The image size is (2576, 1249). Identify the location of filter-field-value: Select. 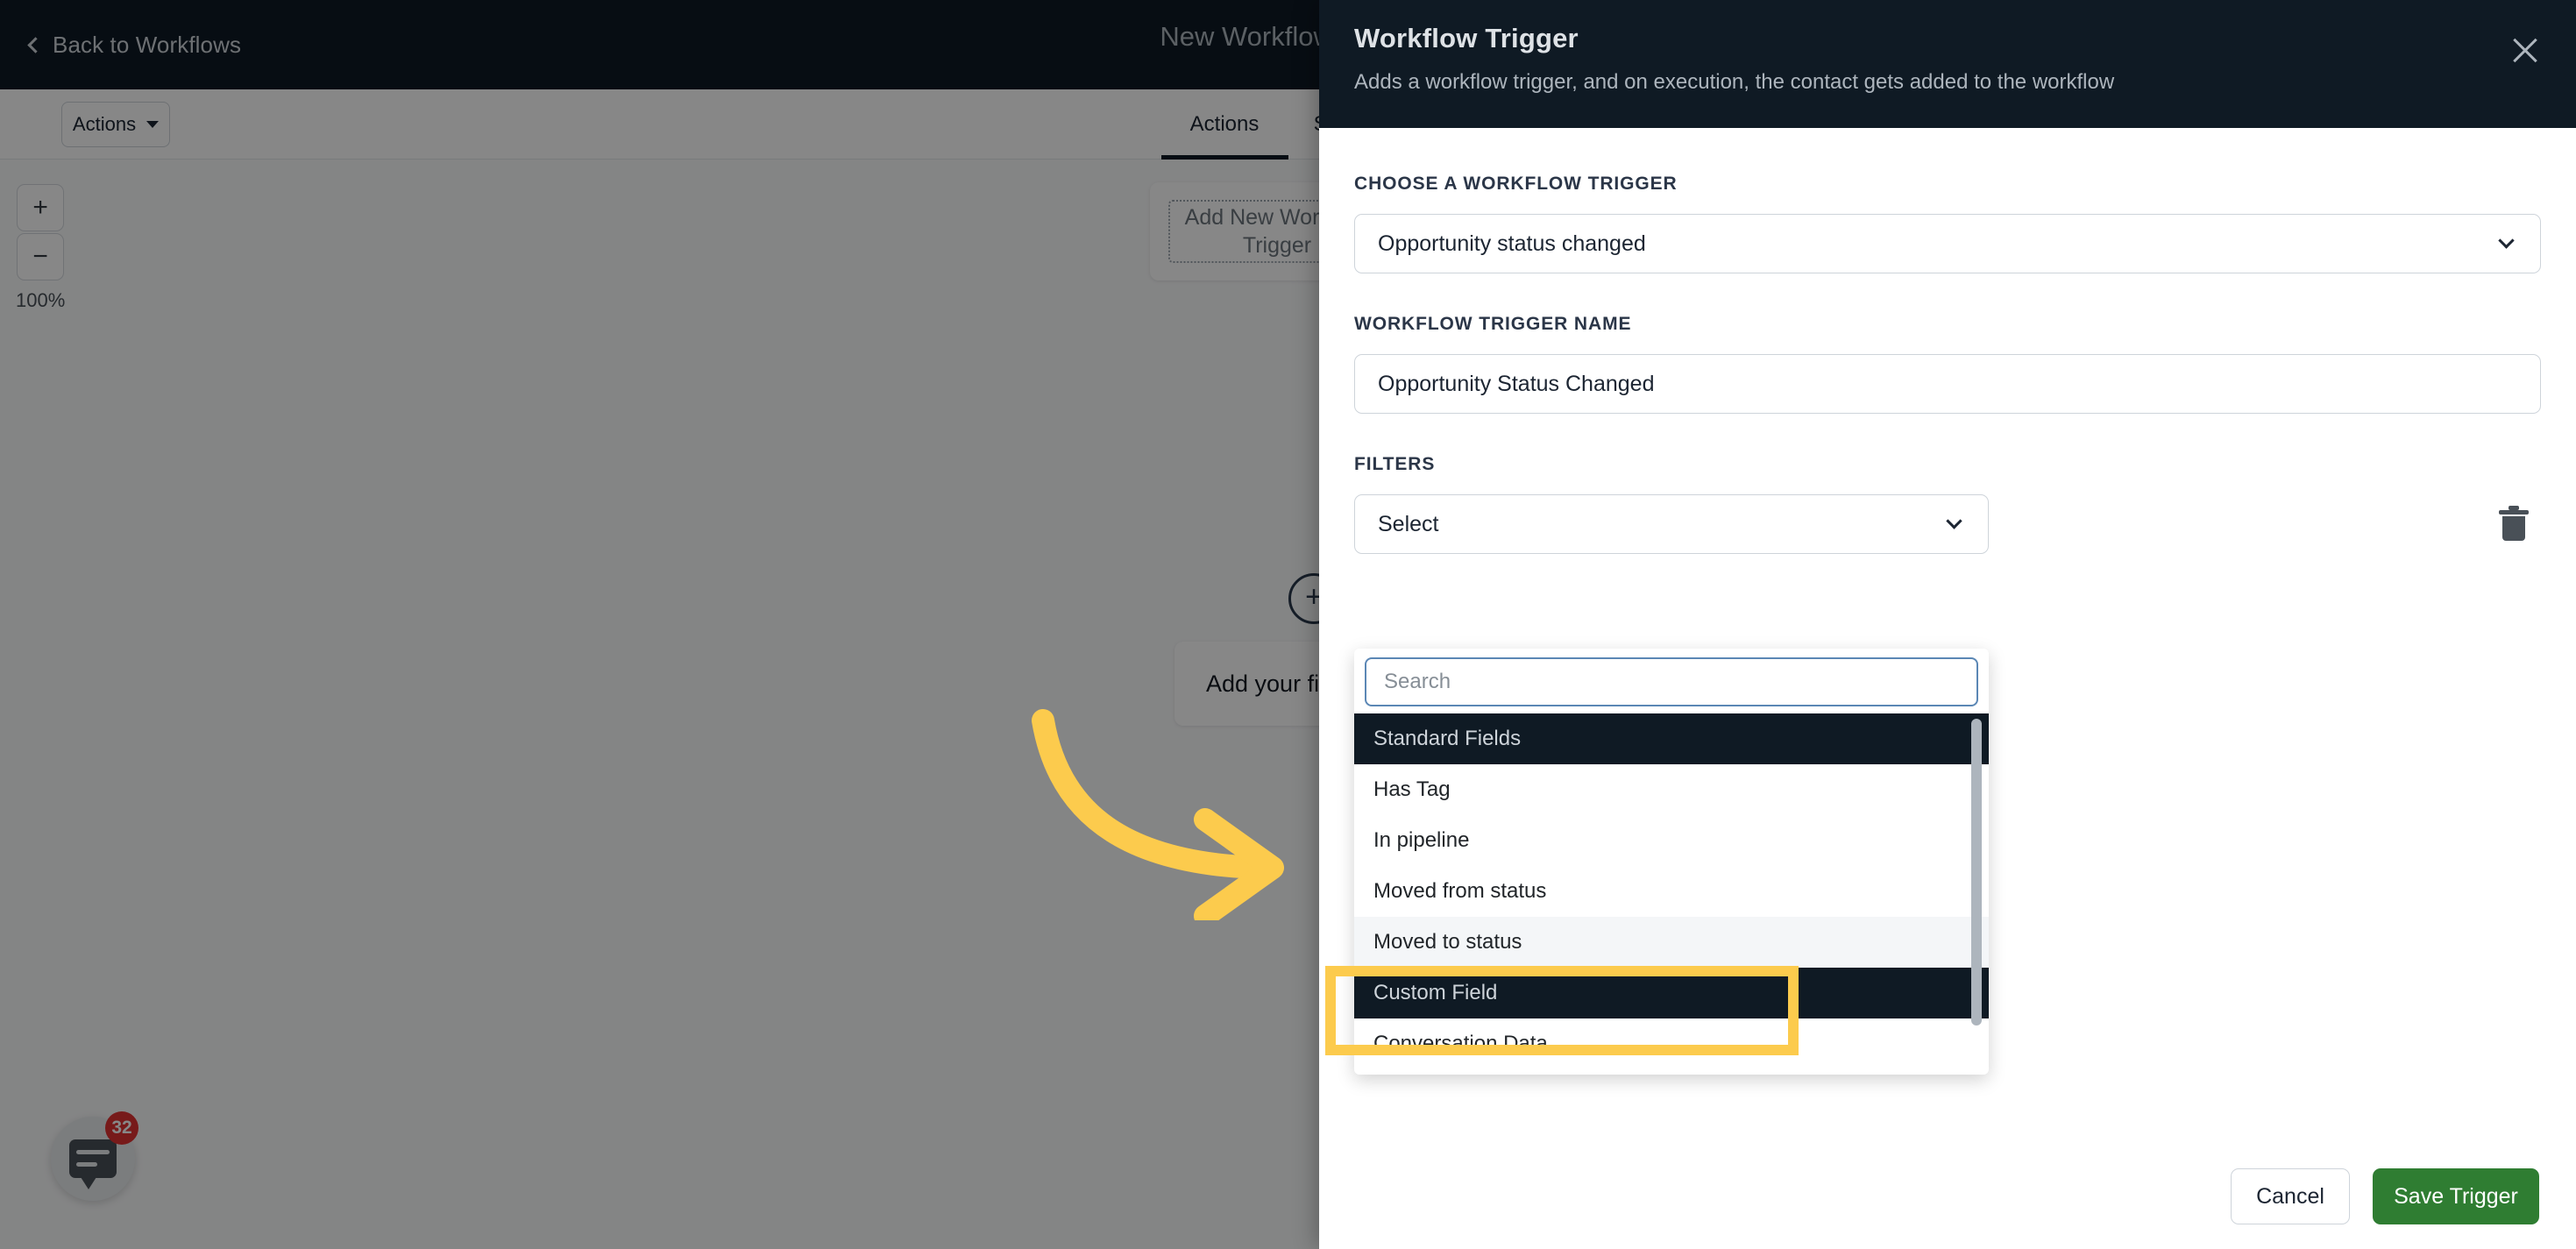
(1408, 523).